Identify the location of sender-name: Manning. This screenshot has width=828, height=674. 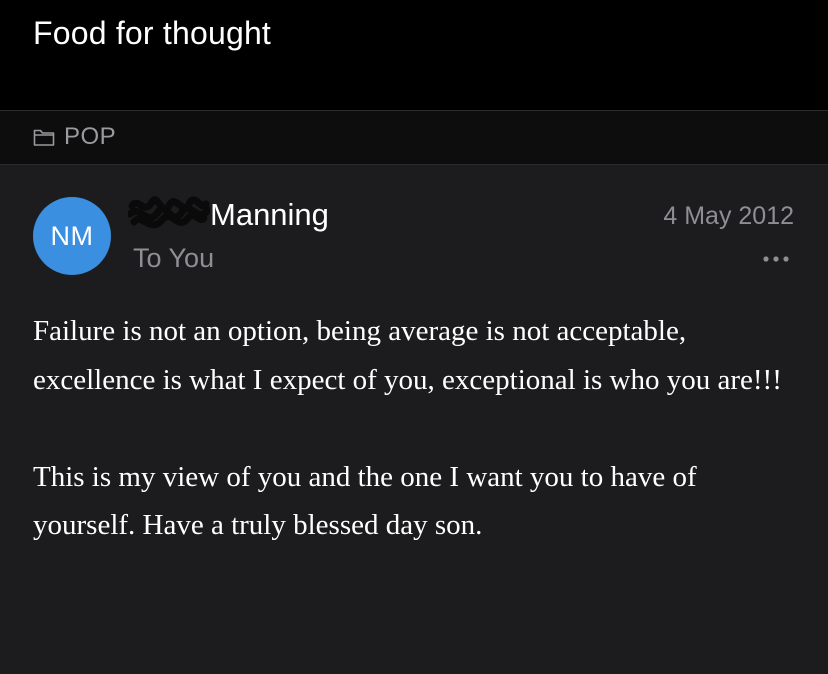
(269, 215).